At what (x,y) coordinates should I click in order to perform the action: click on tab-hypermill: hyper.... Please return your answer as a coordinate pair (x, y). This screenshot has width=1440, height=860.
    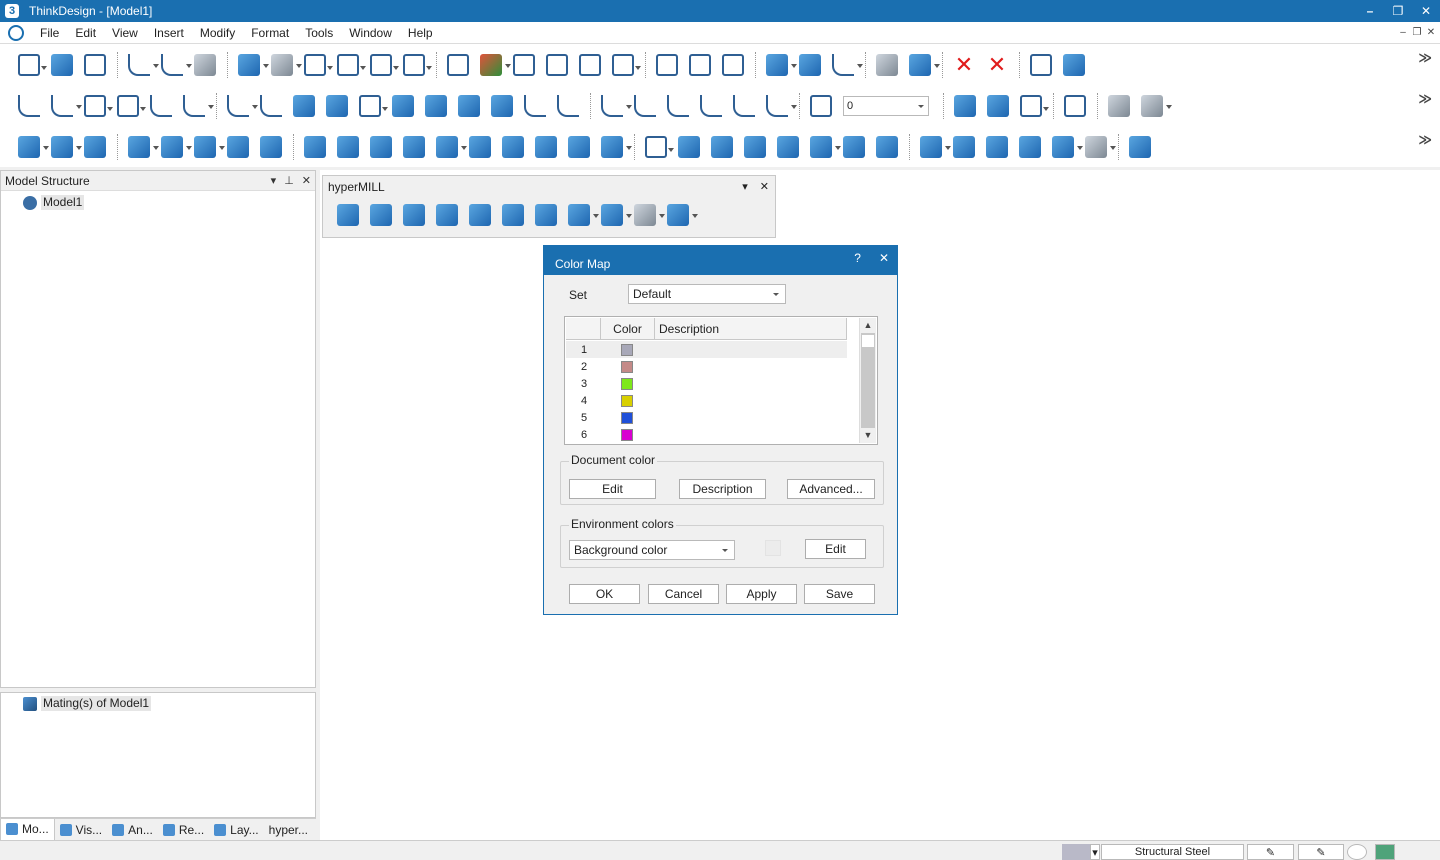
    Looking at the image, I should click on (288, 830).